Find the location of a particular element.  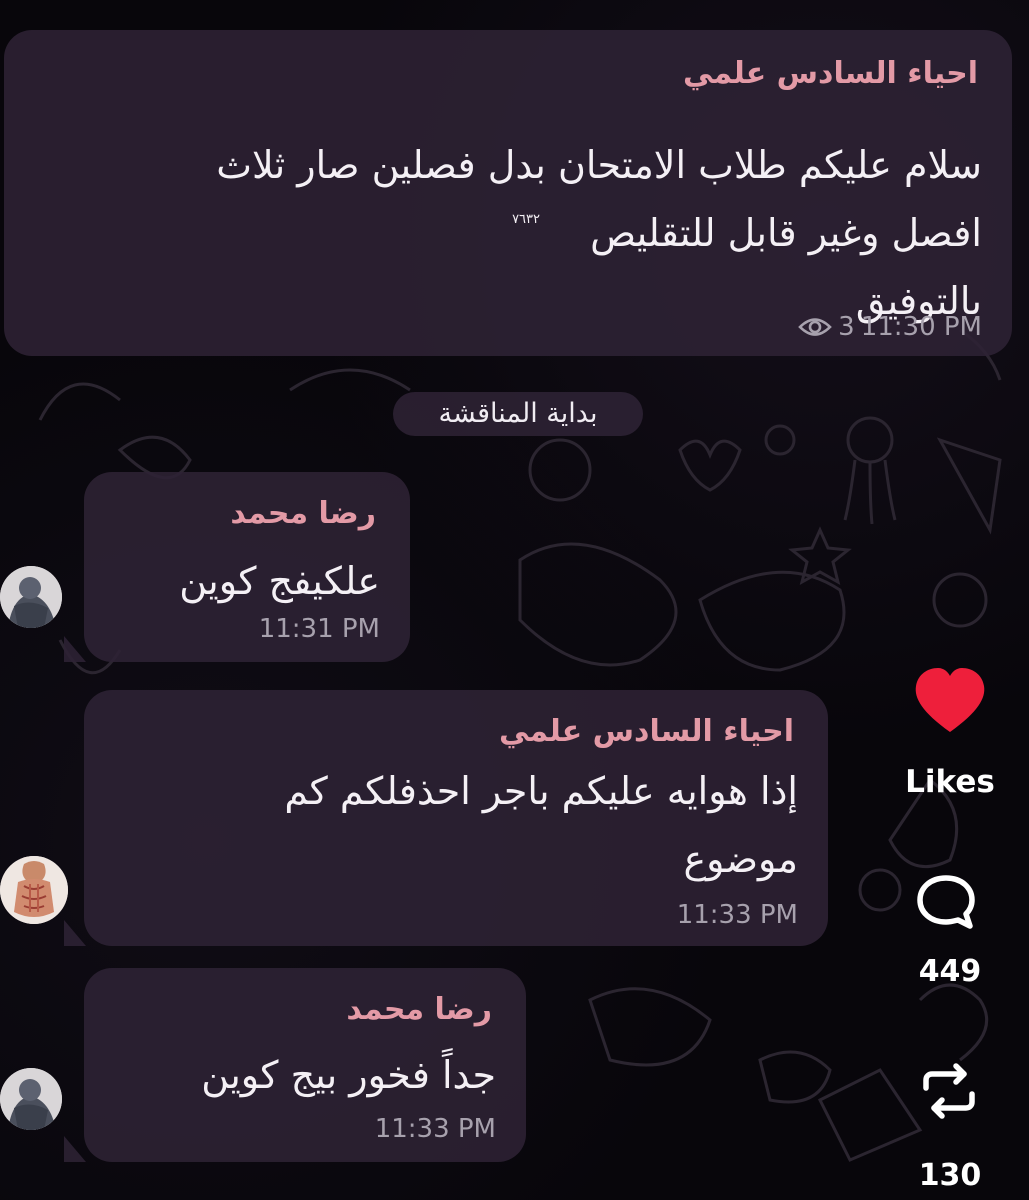

message-bubble: رضا محمد علكيفج كوين 11:31 PM is located at coordinates (247, 567).